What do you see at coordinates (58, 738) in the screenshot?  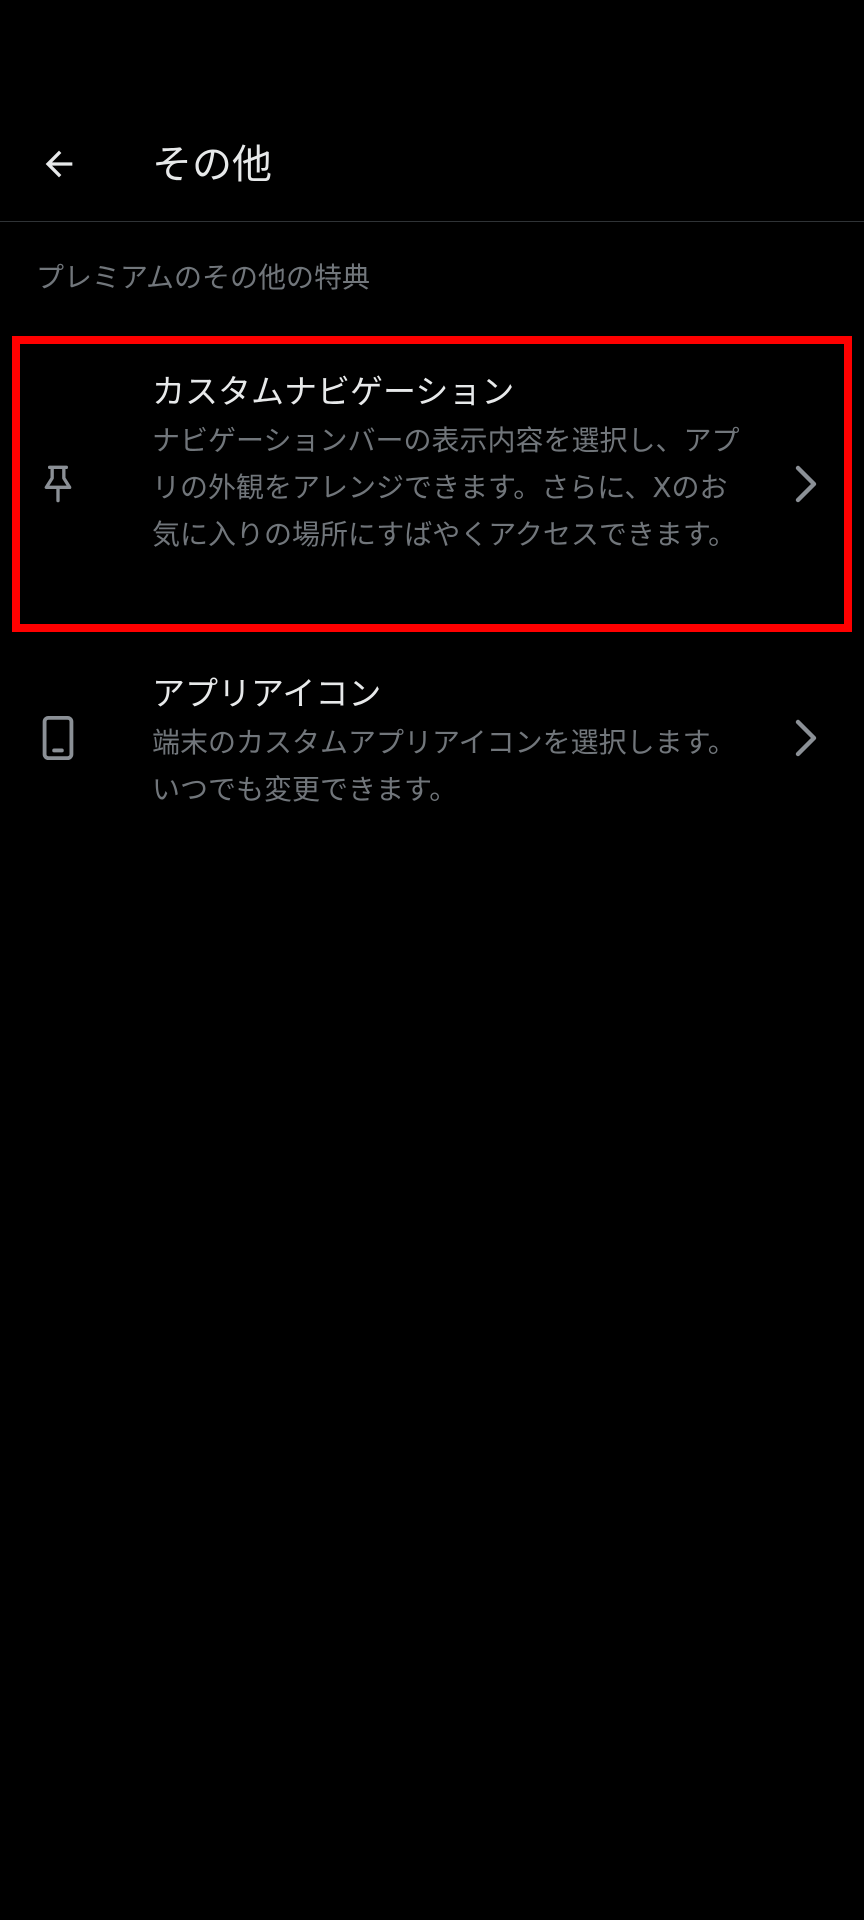 I see `phone-icon` at bounding box center [58, 738].